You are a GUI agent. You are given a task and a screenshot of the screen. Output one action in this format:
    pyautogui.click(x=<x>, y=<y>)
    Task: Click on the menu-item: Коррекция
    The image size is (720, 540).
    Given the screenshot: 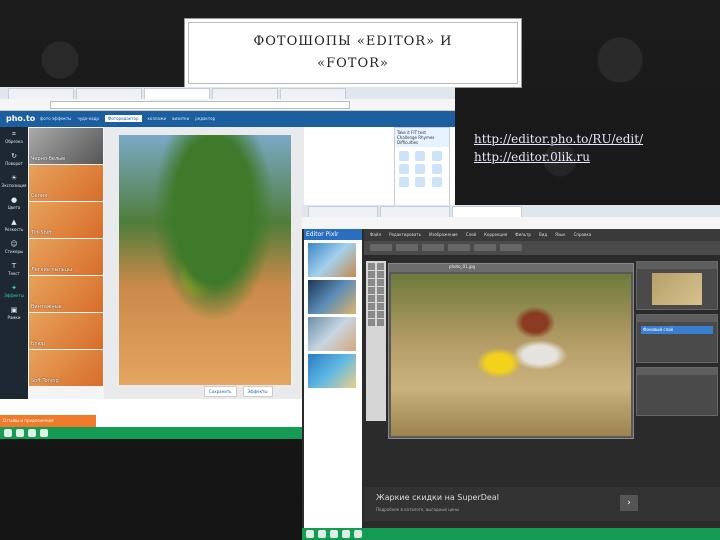 What is the action you would take?
    pyautogui.click(x=495, y=235)
    